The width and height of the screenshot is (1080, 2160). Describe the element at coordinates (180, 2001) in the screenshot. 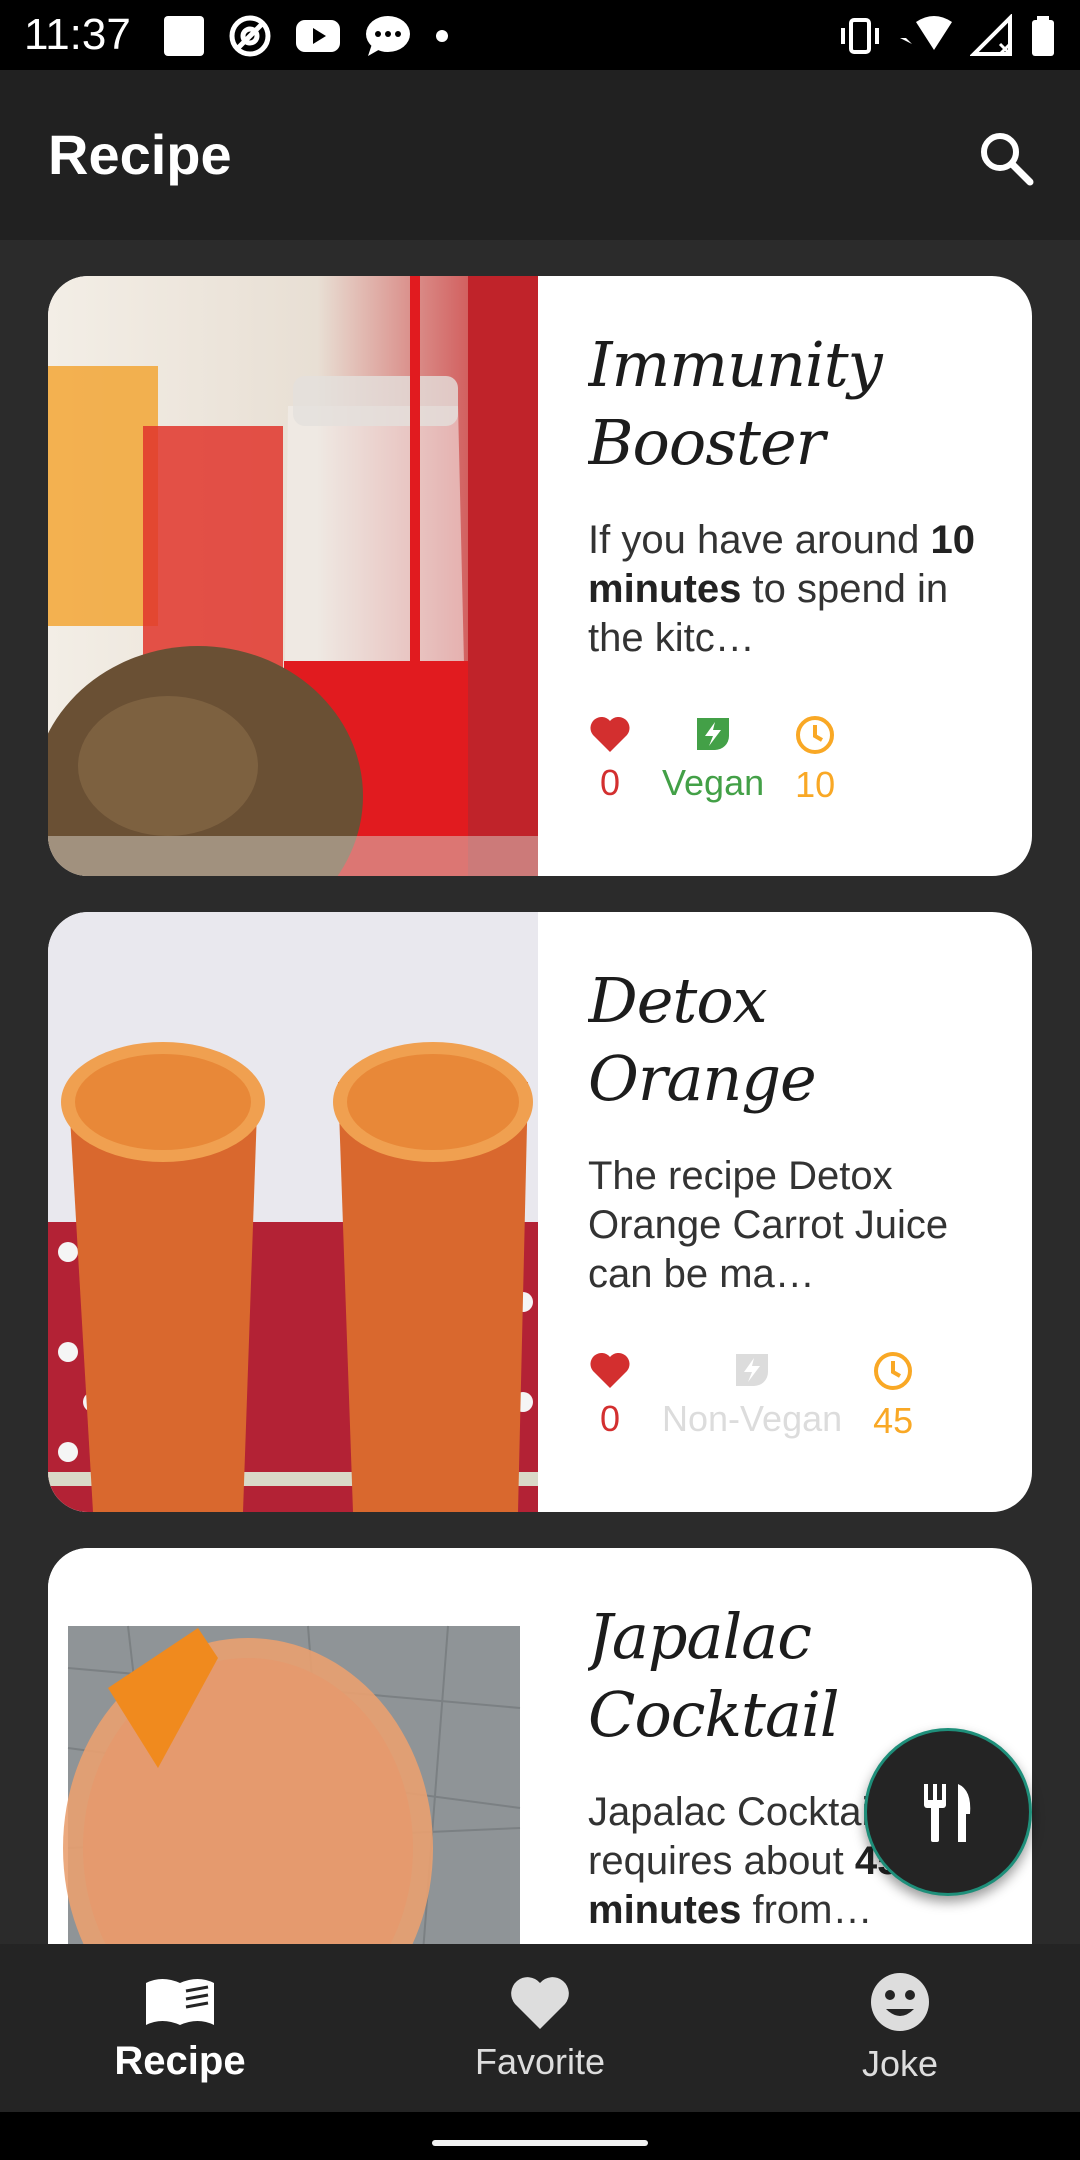

I see `book-icon` at that location.